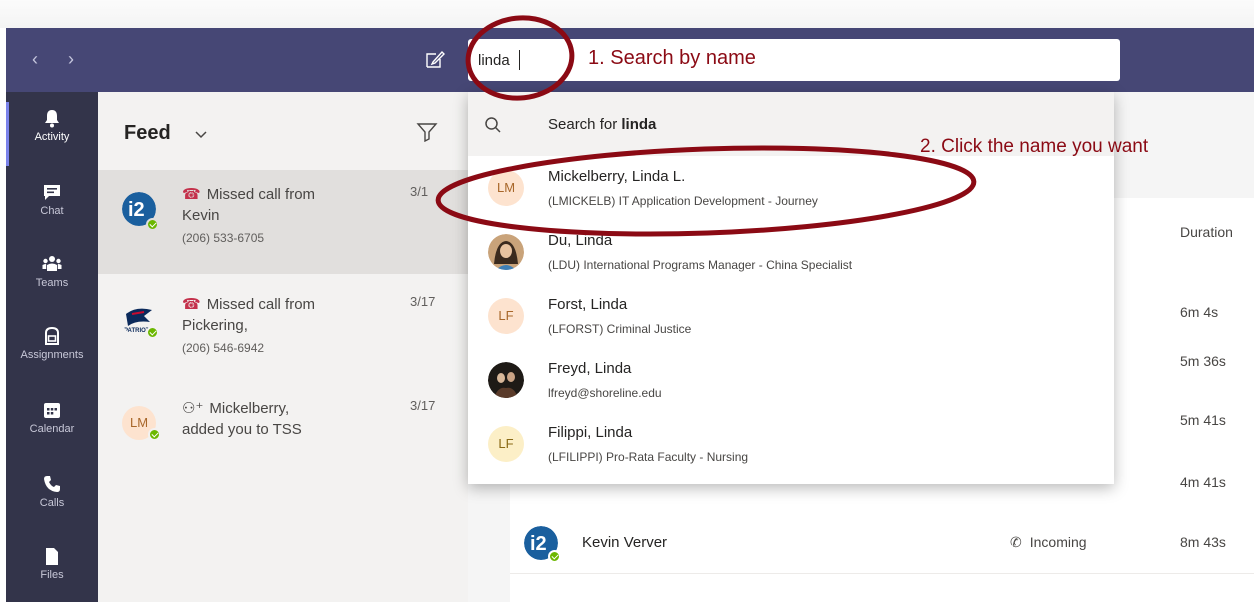  I want to click on rail-item-files: Files, so click(52, 570).